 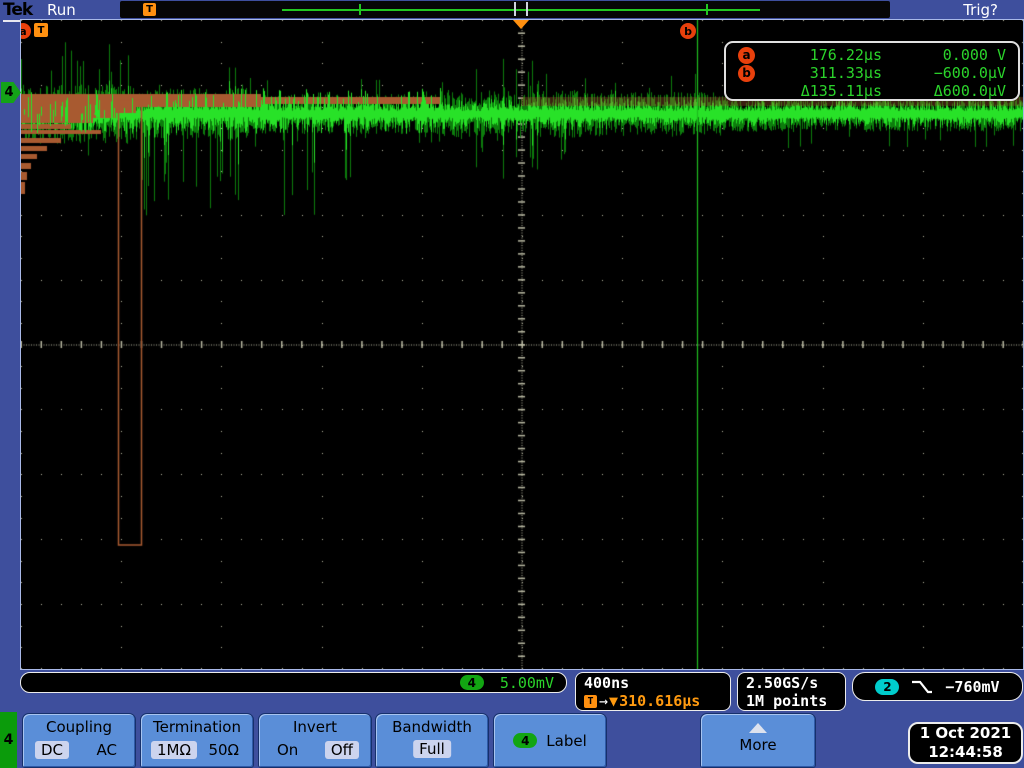 I want to click on view-window-bracket-icon, so click(x=521, y=9).